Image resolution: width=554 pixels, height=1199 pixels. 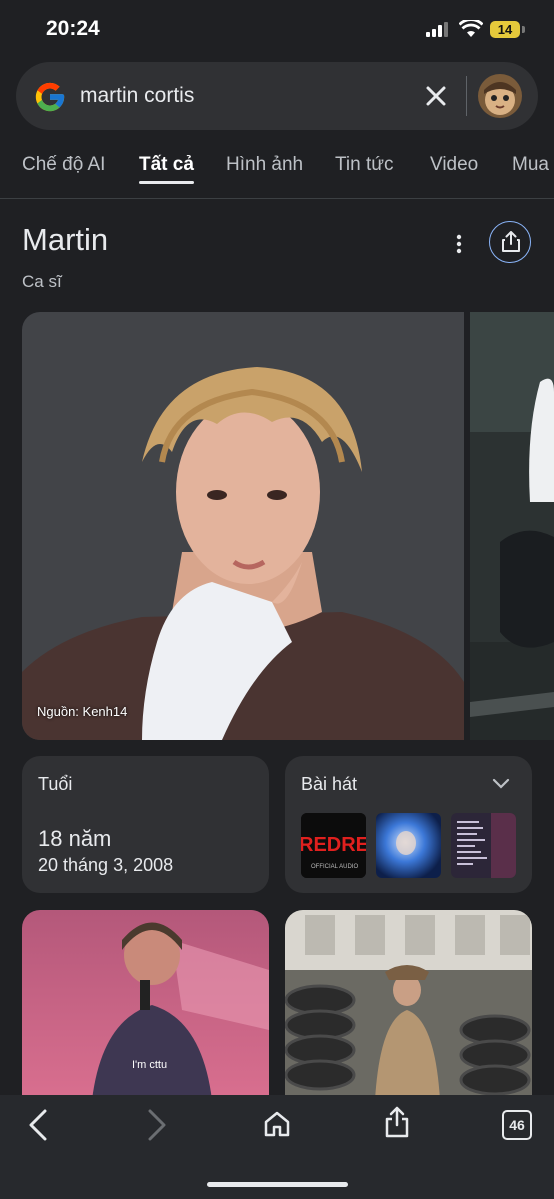 What do you see at coordinates (523, 29) in the screenshot?
I see `battery-cap` at bounding box center [523, 29].